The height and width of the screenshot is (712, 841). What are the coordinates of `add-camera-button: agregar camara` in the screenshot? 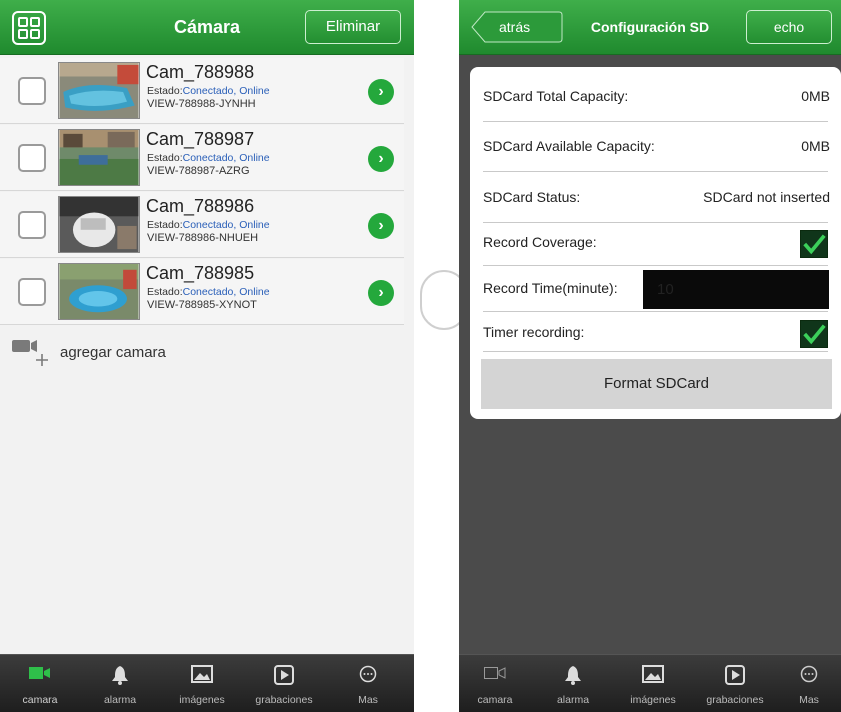 It's located at (89, 353).